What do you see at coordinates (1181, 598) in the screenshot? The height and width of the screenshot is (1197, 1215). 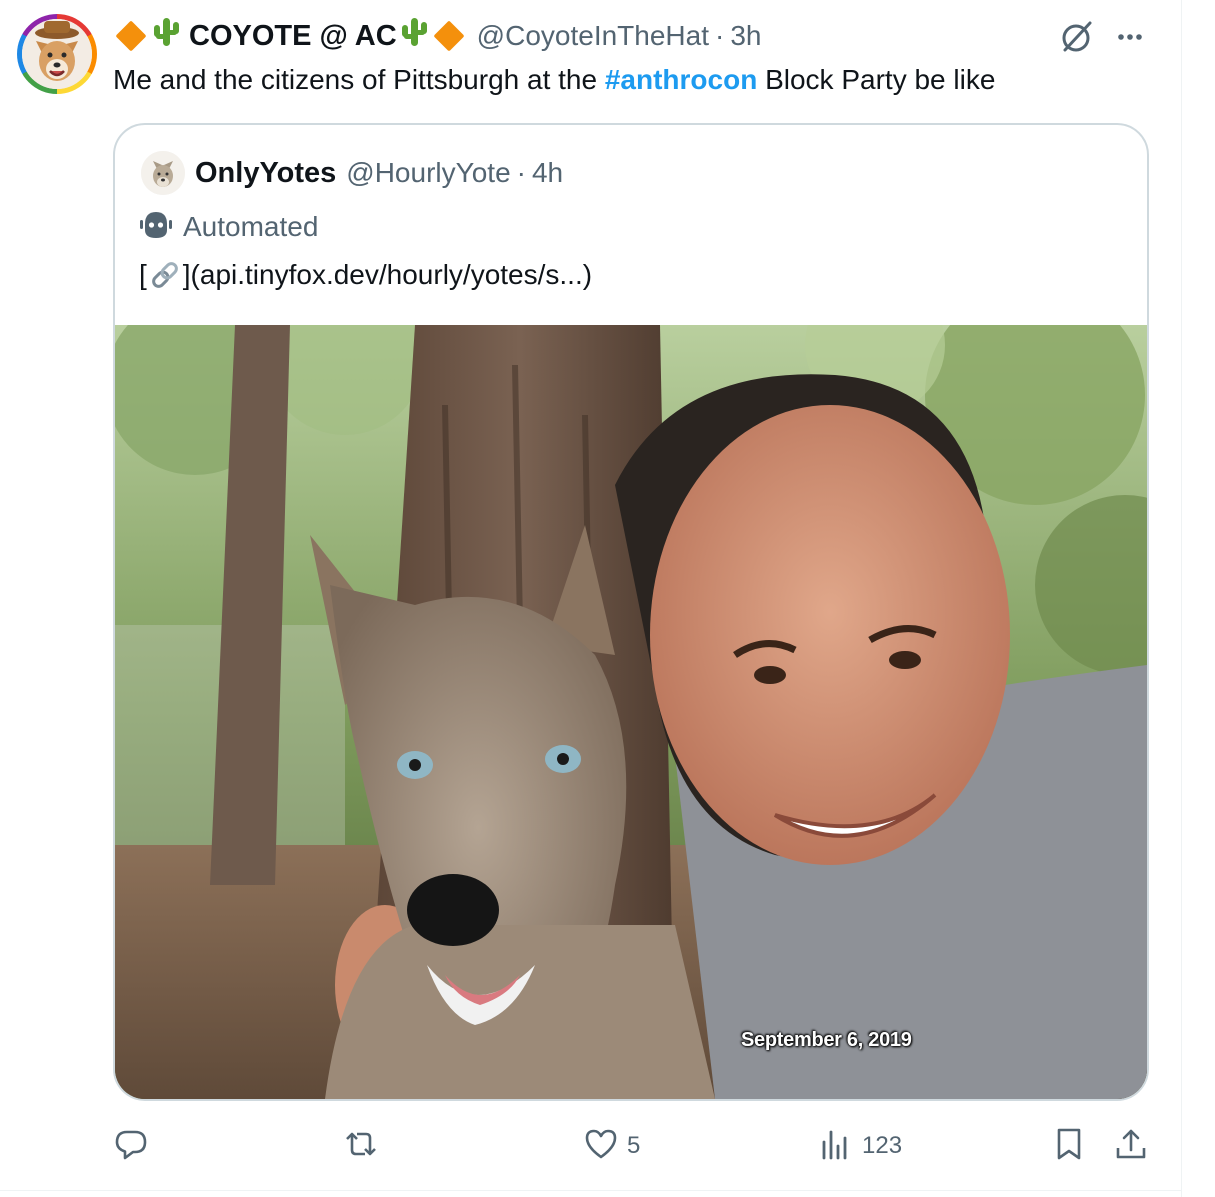 I see `timeline-divider` at bounding box center [1181, 598].